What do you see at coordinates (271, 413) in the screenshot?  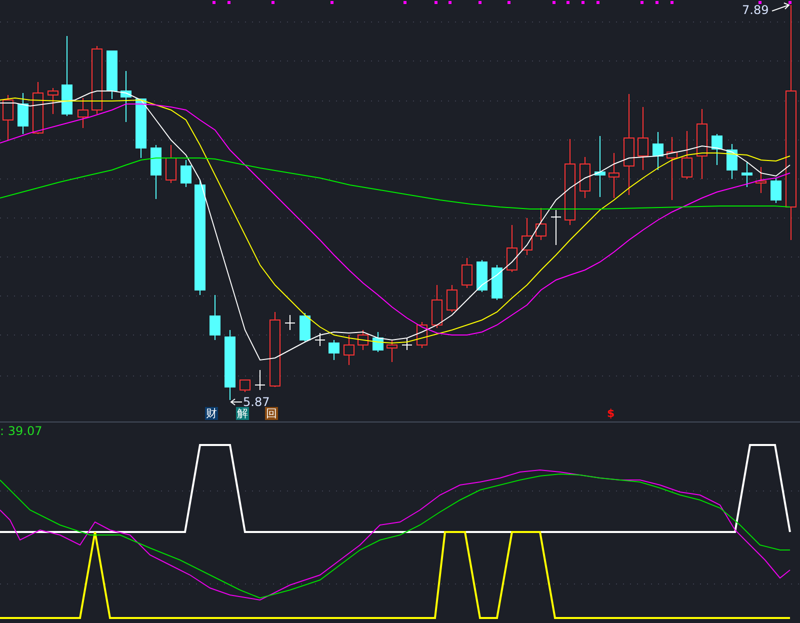 I see `buyback-event-icon: 回` at bounding box center [271, 413].